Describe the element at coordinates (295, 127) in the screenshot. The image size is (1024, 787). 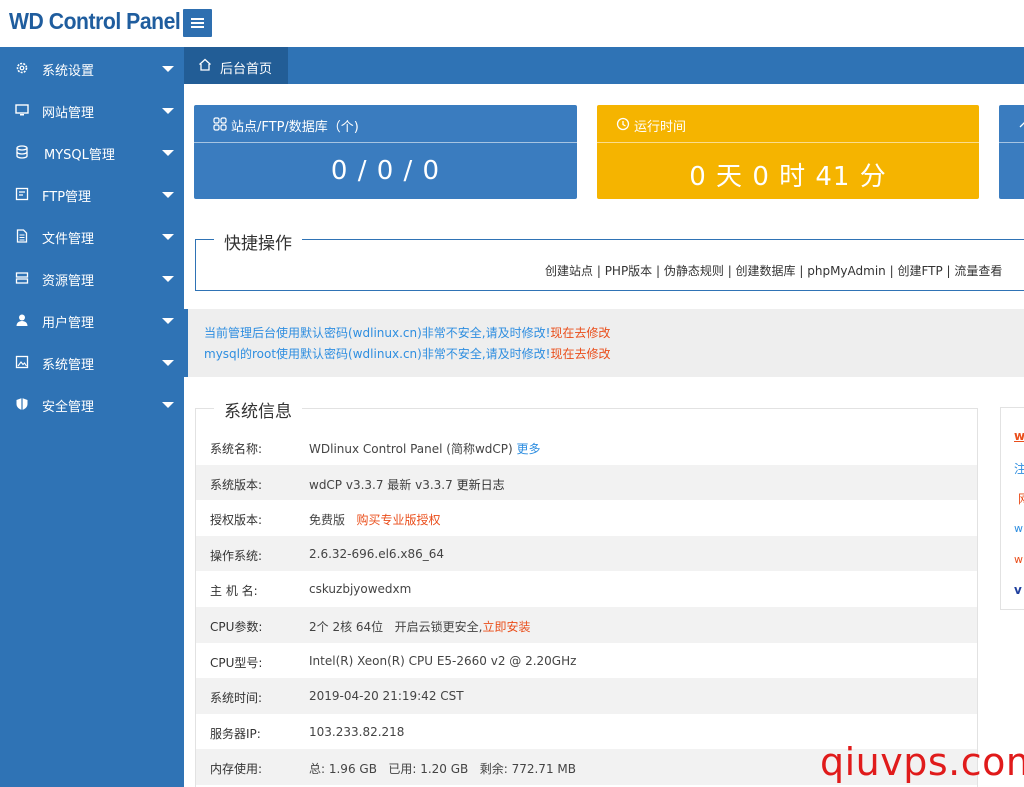
I see `card-title: 站点/FTP/数据库（个)` at that location.